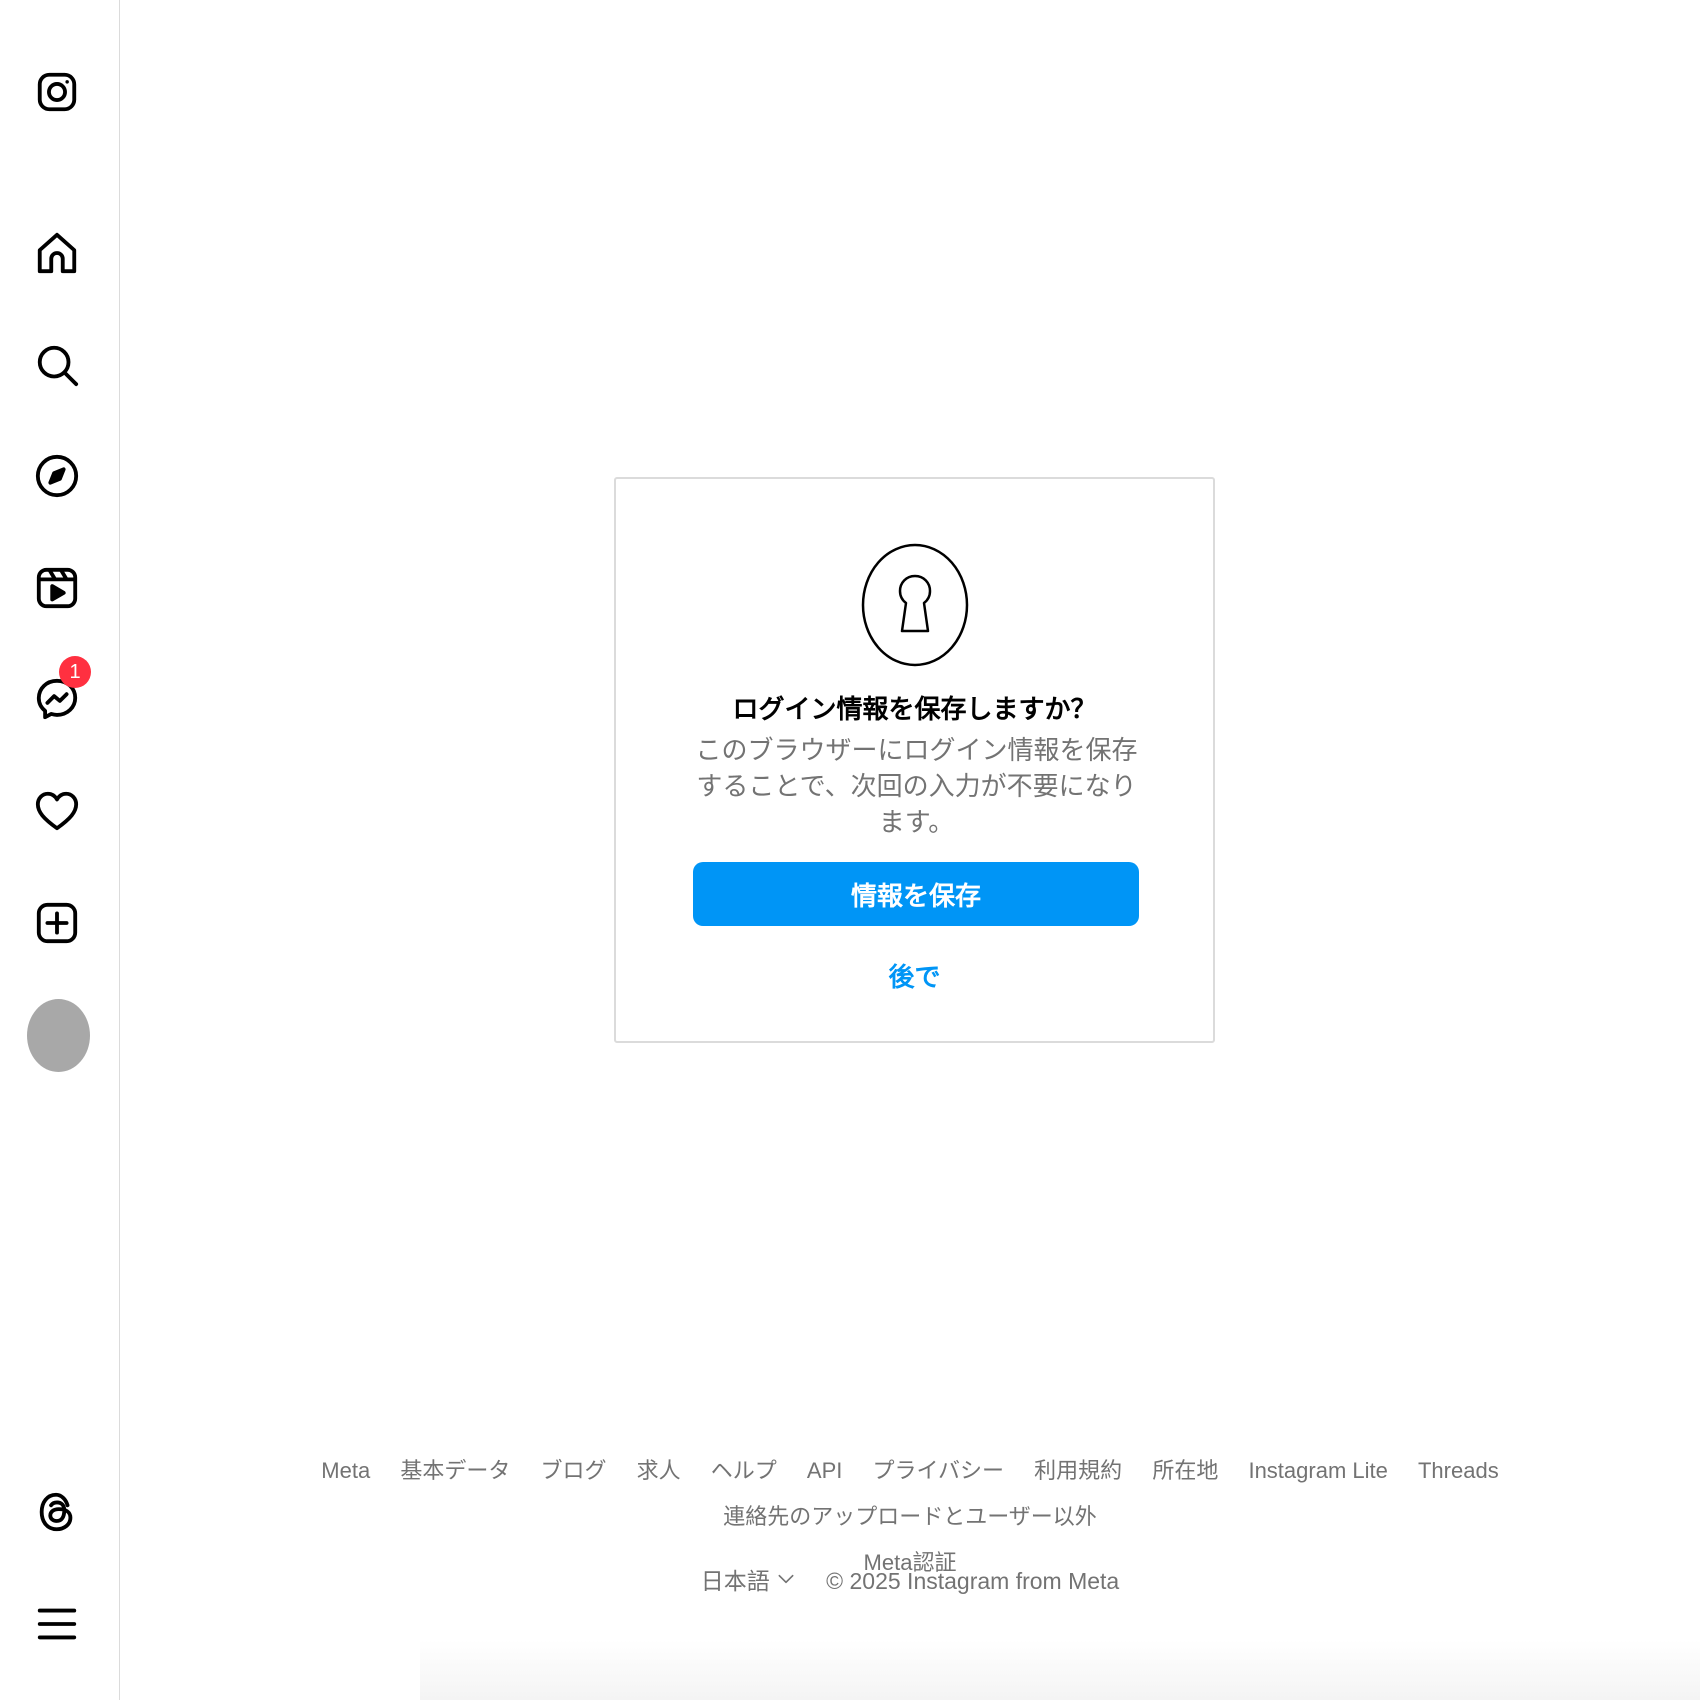 This screenshot has width=1700, height=1700. I want to click on plus-square-icon, so click(57, 923).